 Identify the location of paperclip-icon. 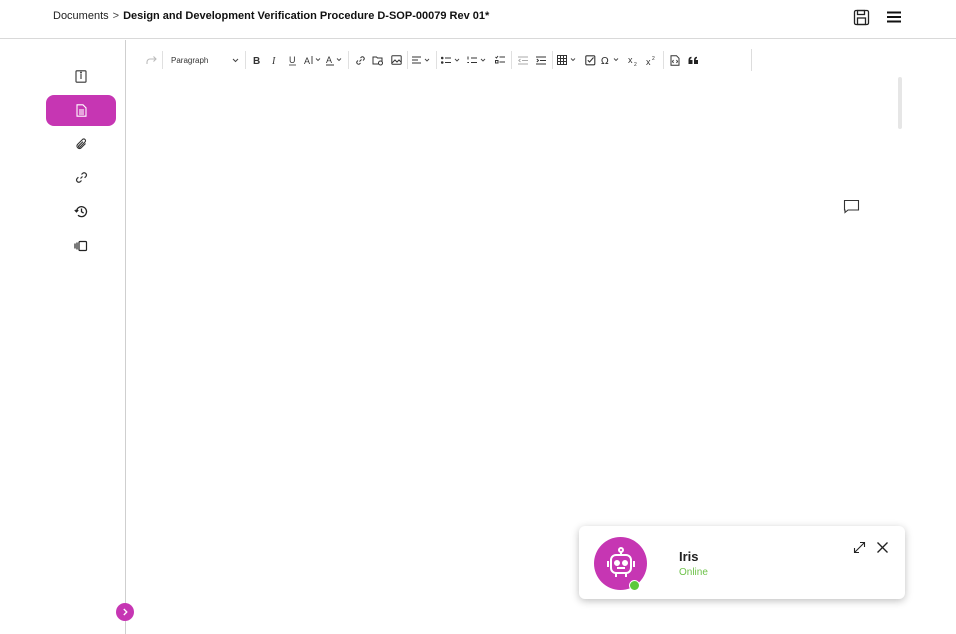
(80, 144).